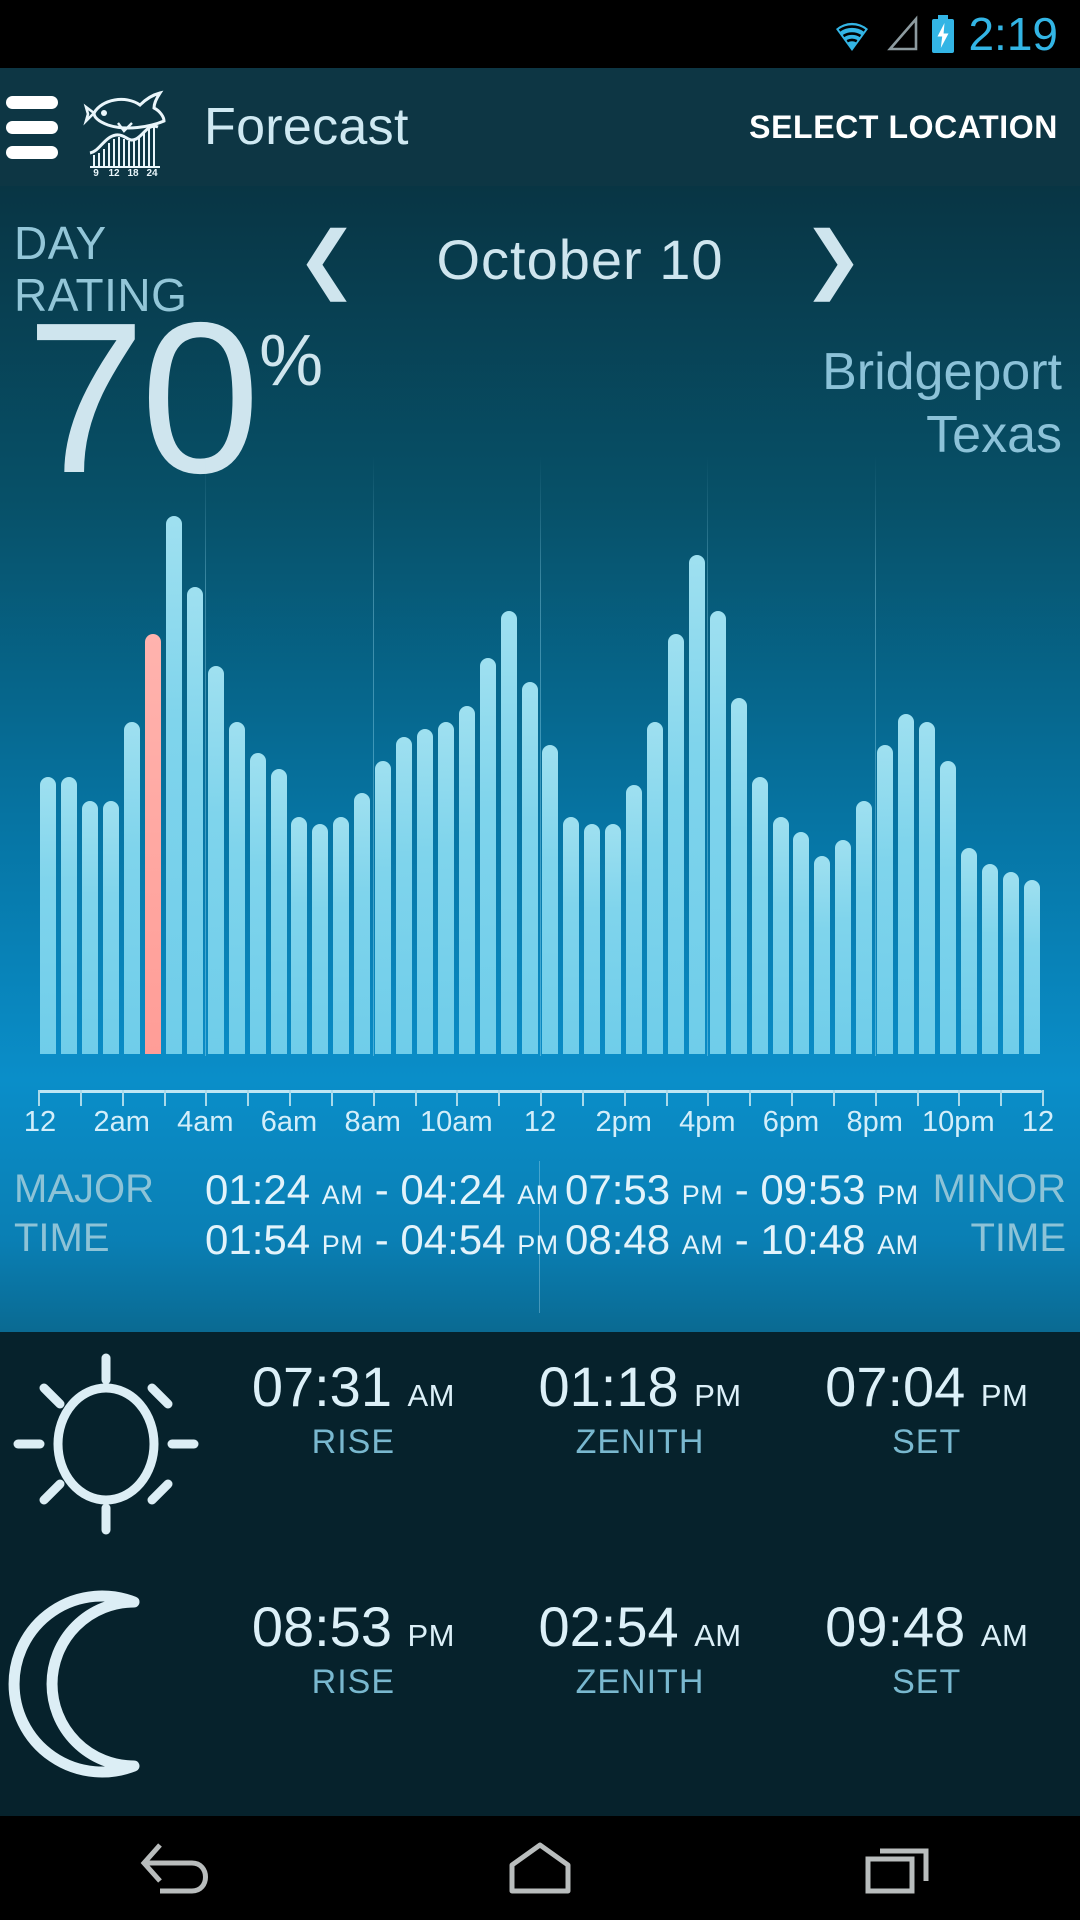  Describe the element at coordinates (640, 1626) in the screenshot. I see `astro-time: 02:54 AM` at that location.